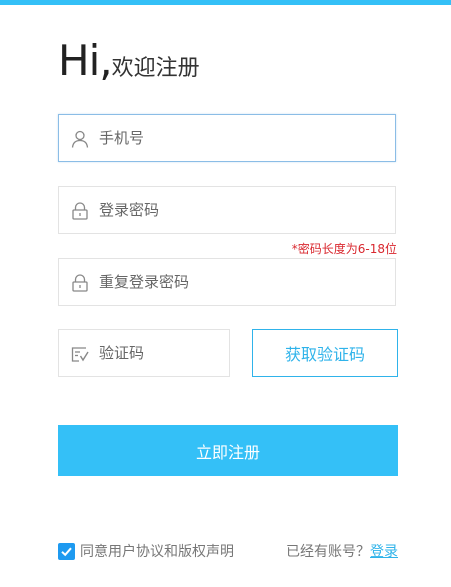  I want to click on password-field, so click(227, 210).